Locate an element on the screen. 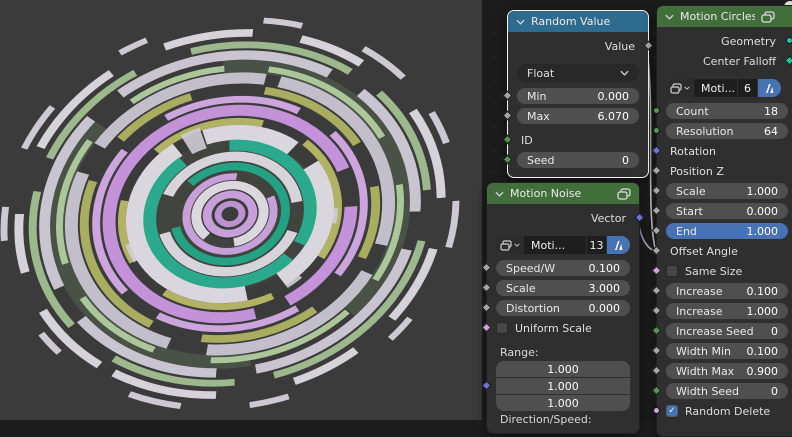 The height and width of the screenshot is (437, 792). increase-seed-field: Increase Seed 0 is located at coordinates (727, 331).